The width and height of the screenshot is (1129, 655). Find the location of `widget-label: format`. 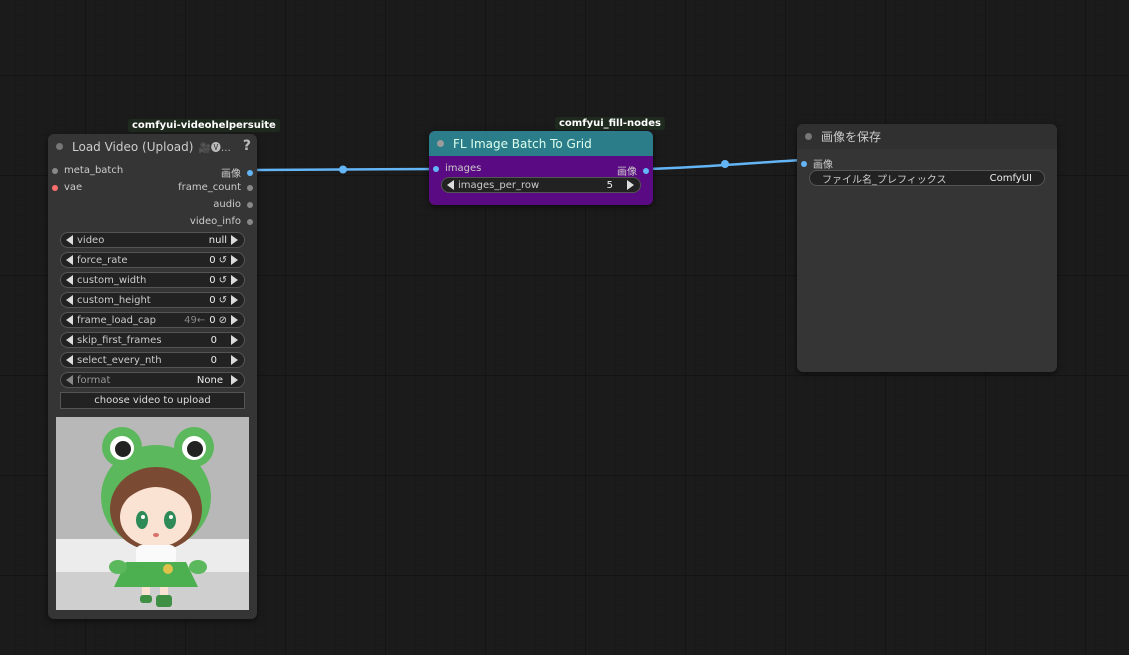

widget-label: format is located at coordinates (94, 380).